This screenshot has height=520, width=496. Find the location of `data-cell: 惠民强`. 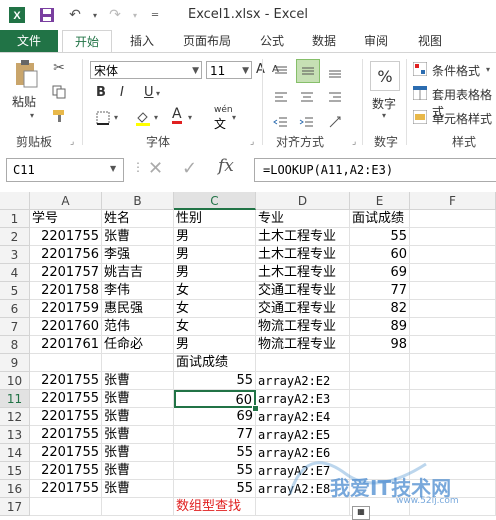

data-cell: 惠民强 is located at coordinates (138, 309).